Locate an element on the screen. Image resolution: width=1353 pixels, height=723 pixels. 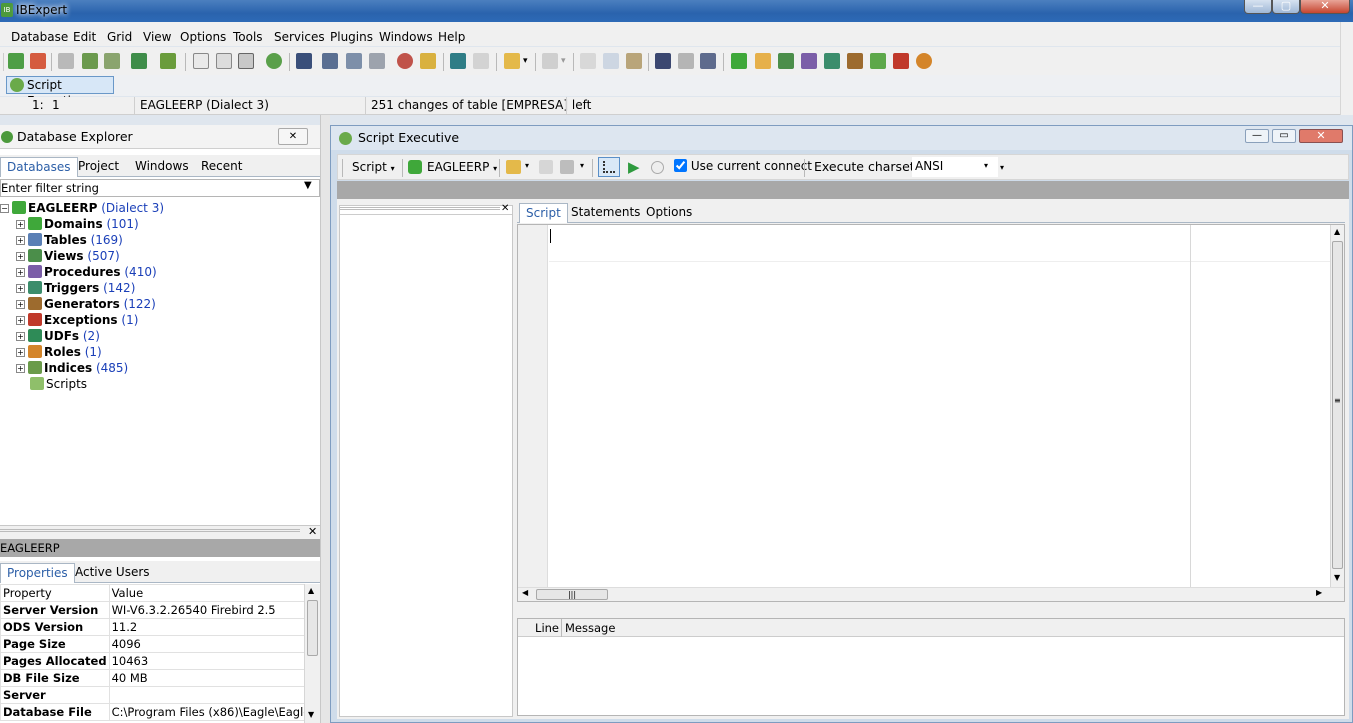
user-manager-icon is located at coordinates (405, 61).